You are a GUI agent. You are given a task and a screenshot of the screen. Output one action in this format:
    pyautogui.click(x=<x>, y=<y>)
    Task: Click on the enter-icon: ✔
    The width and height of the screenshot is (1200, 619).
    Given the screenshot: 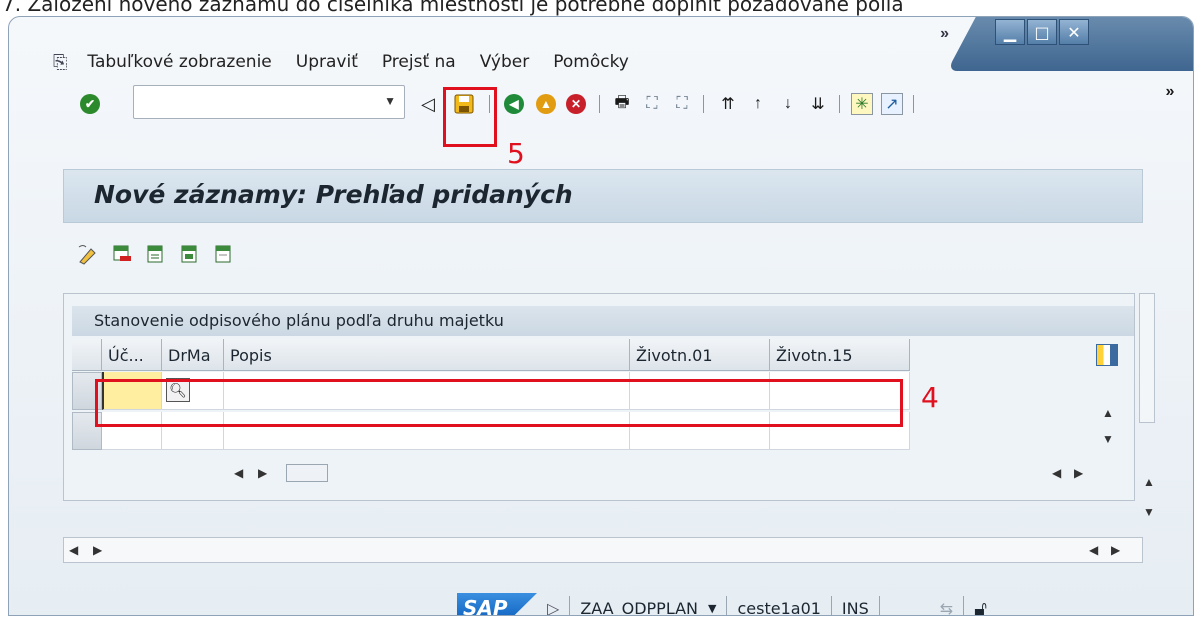 What is the action you would take?
    pyautogui.click(x=90, y=104)
    